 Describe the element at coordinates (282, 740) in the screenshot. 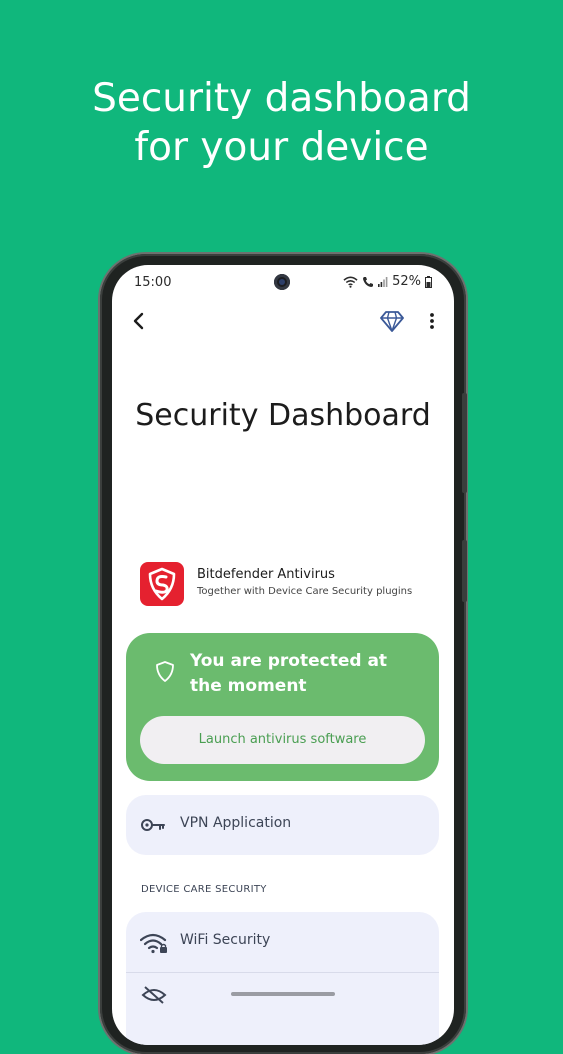

I see `launch-antivirus-button: Launch antivirus software` at that location.